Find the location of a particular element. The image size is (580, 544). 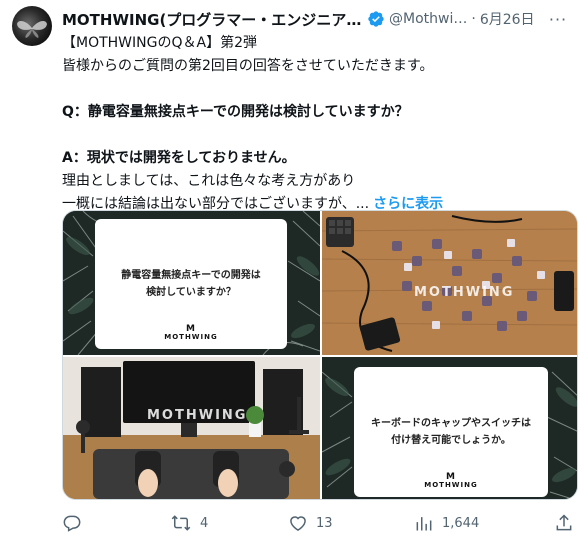

media-image-2: MOTHWING is located at coordinates (449, 283).